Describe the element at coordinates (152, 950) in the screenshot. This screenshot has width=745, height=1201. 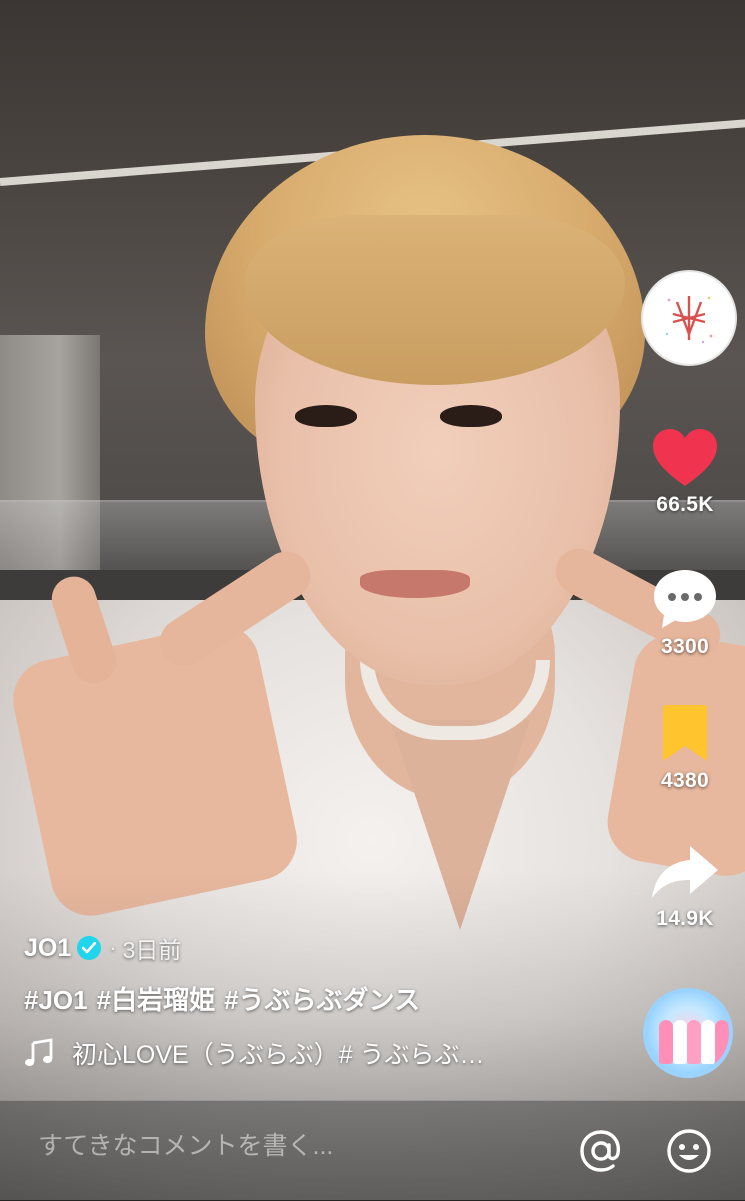
I see `post-time: 3日前` at that location.